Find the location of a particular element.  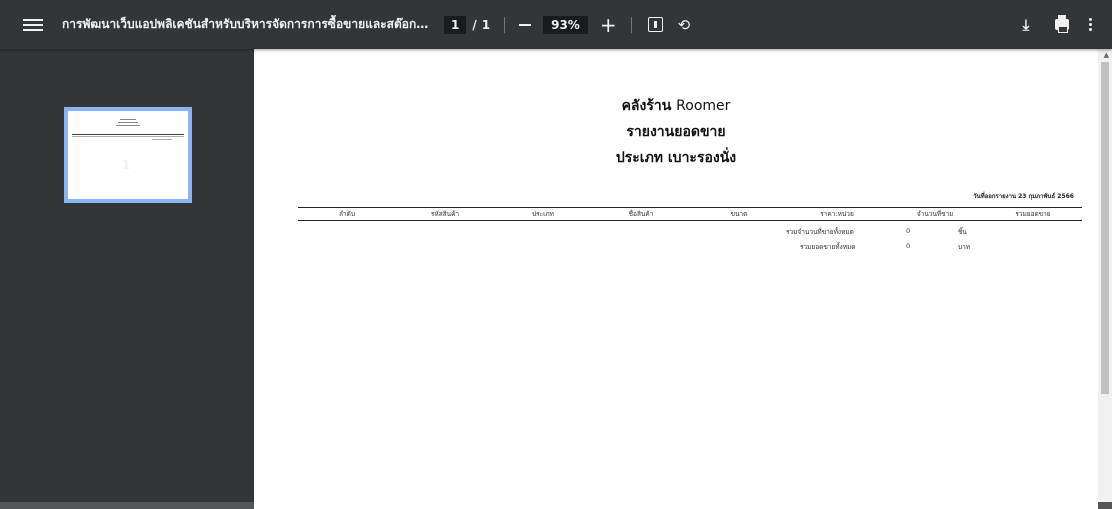

report-title: คลังร้าน Roomer is located at coordinates (676, 106).